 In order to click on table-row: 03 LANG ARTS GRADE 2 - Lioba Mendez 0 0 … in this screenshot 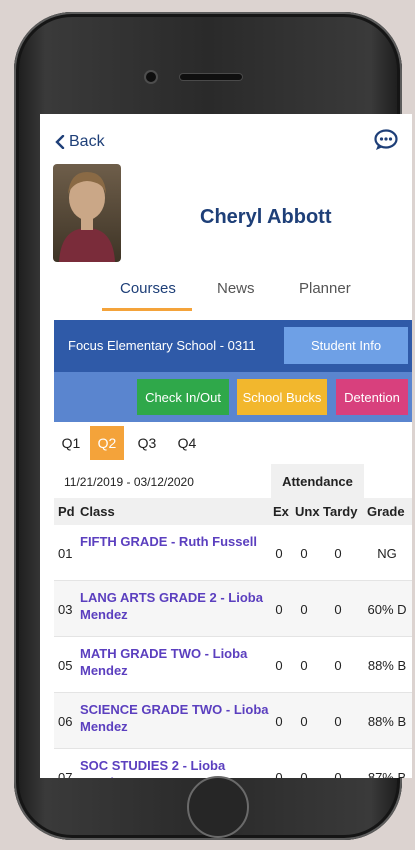, I will do `click(233, 609)`.